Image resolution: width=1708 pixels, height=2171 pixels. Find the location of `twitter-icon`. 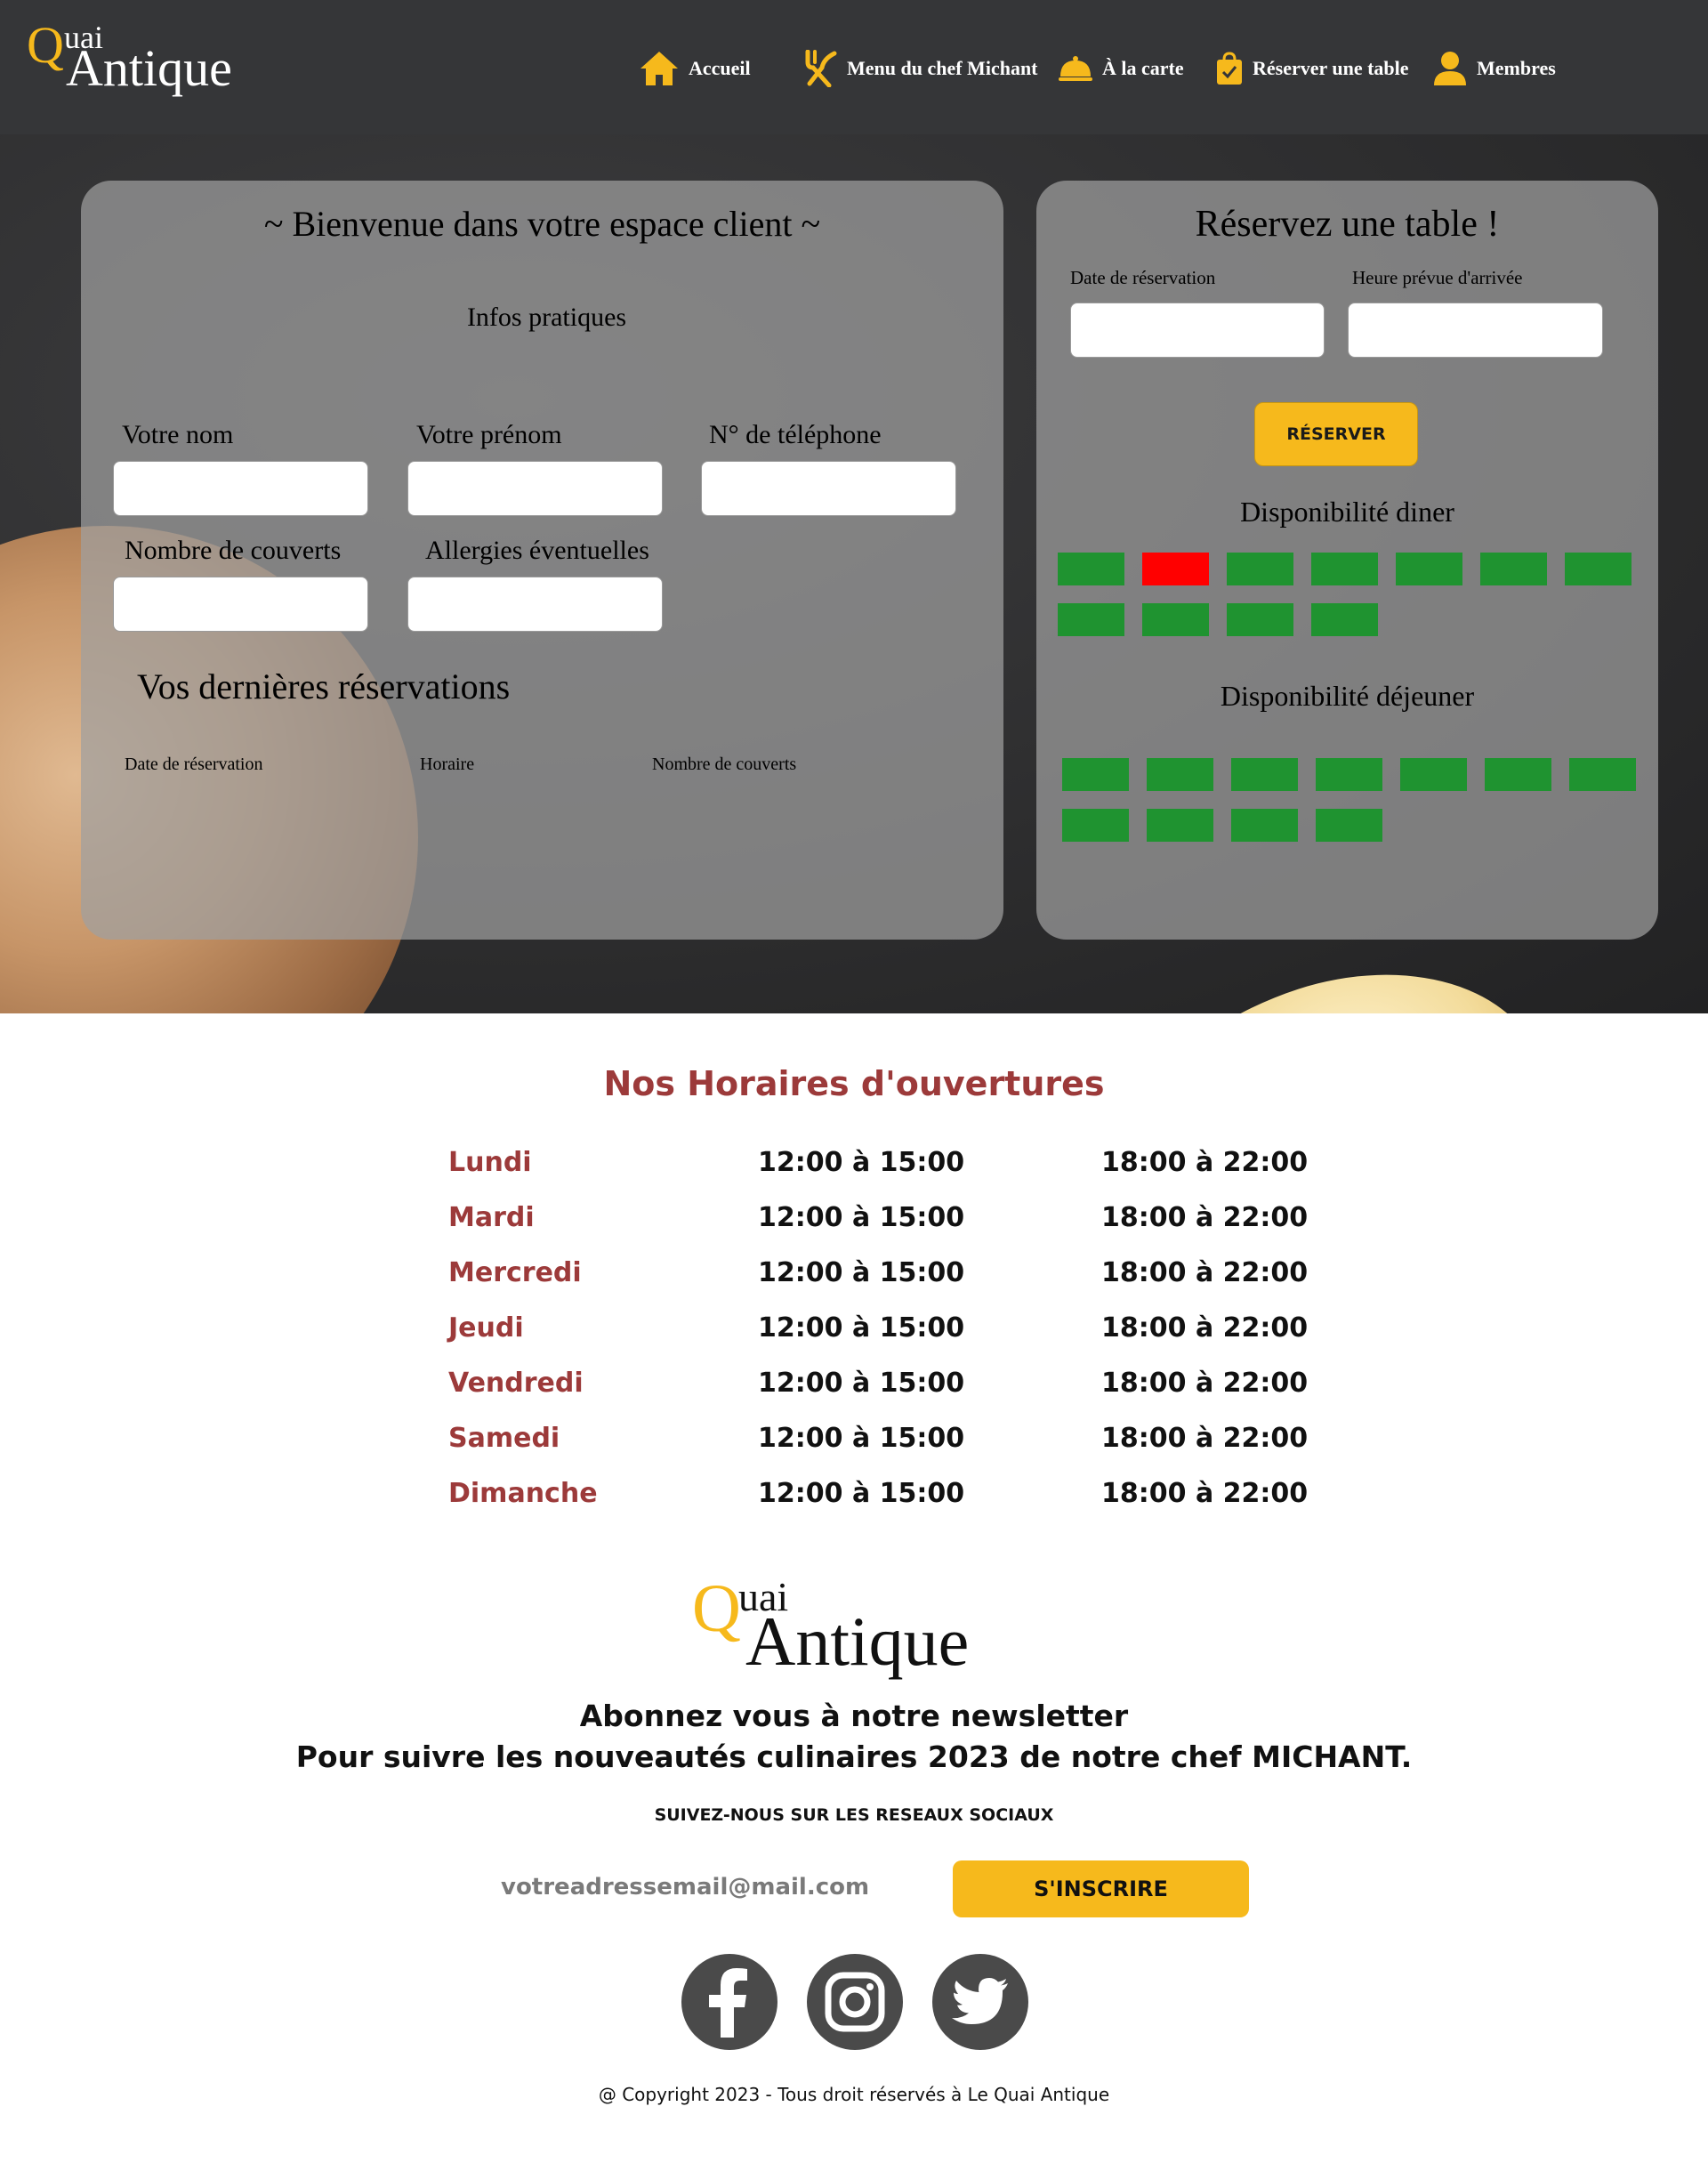

twitter-icon is located at coordinates (980, 2002).